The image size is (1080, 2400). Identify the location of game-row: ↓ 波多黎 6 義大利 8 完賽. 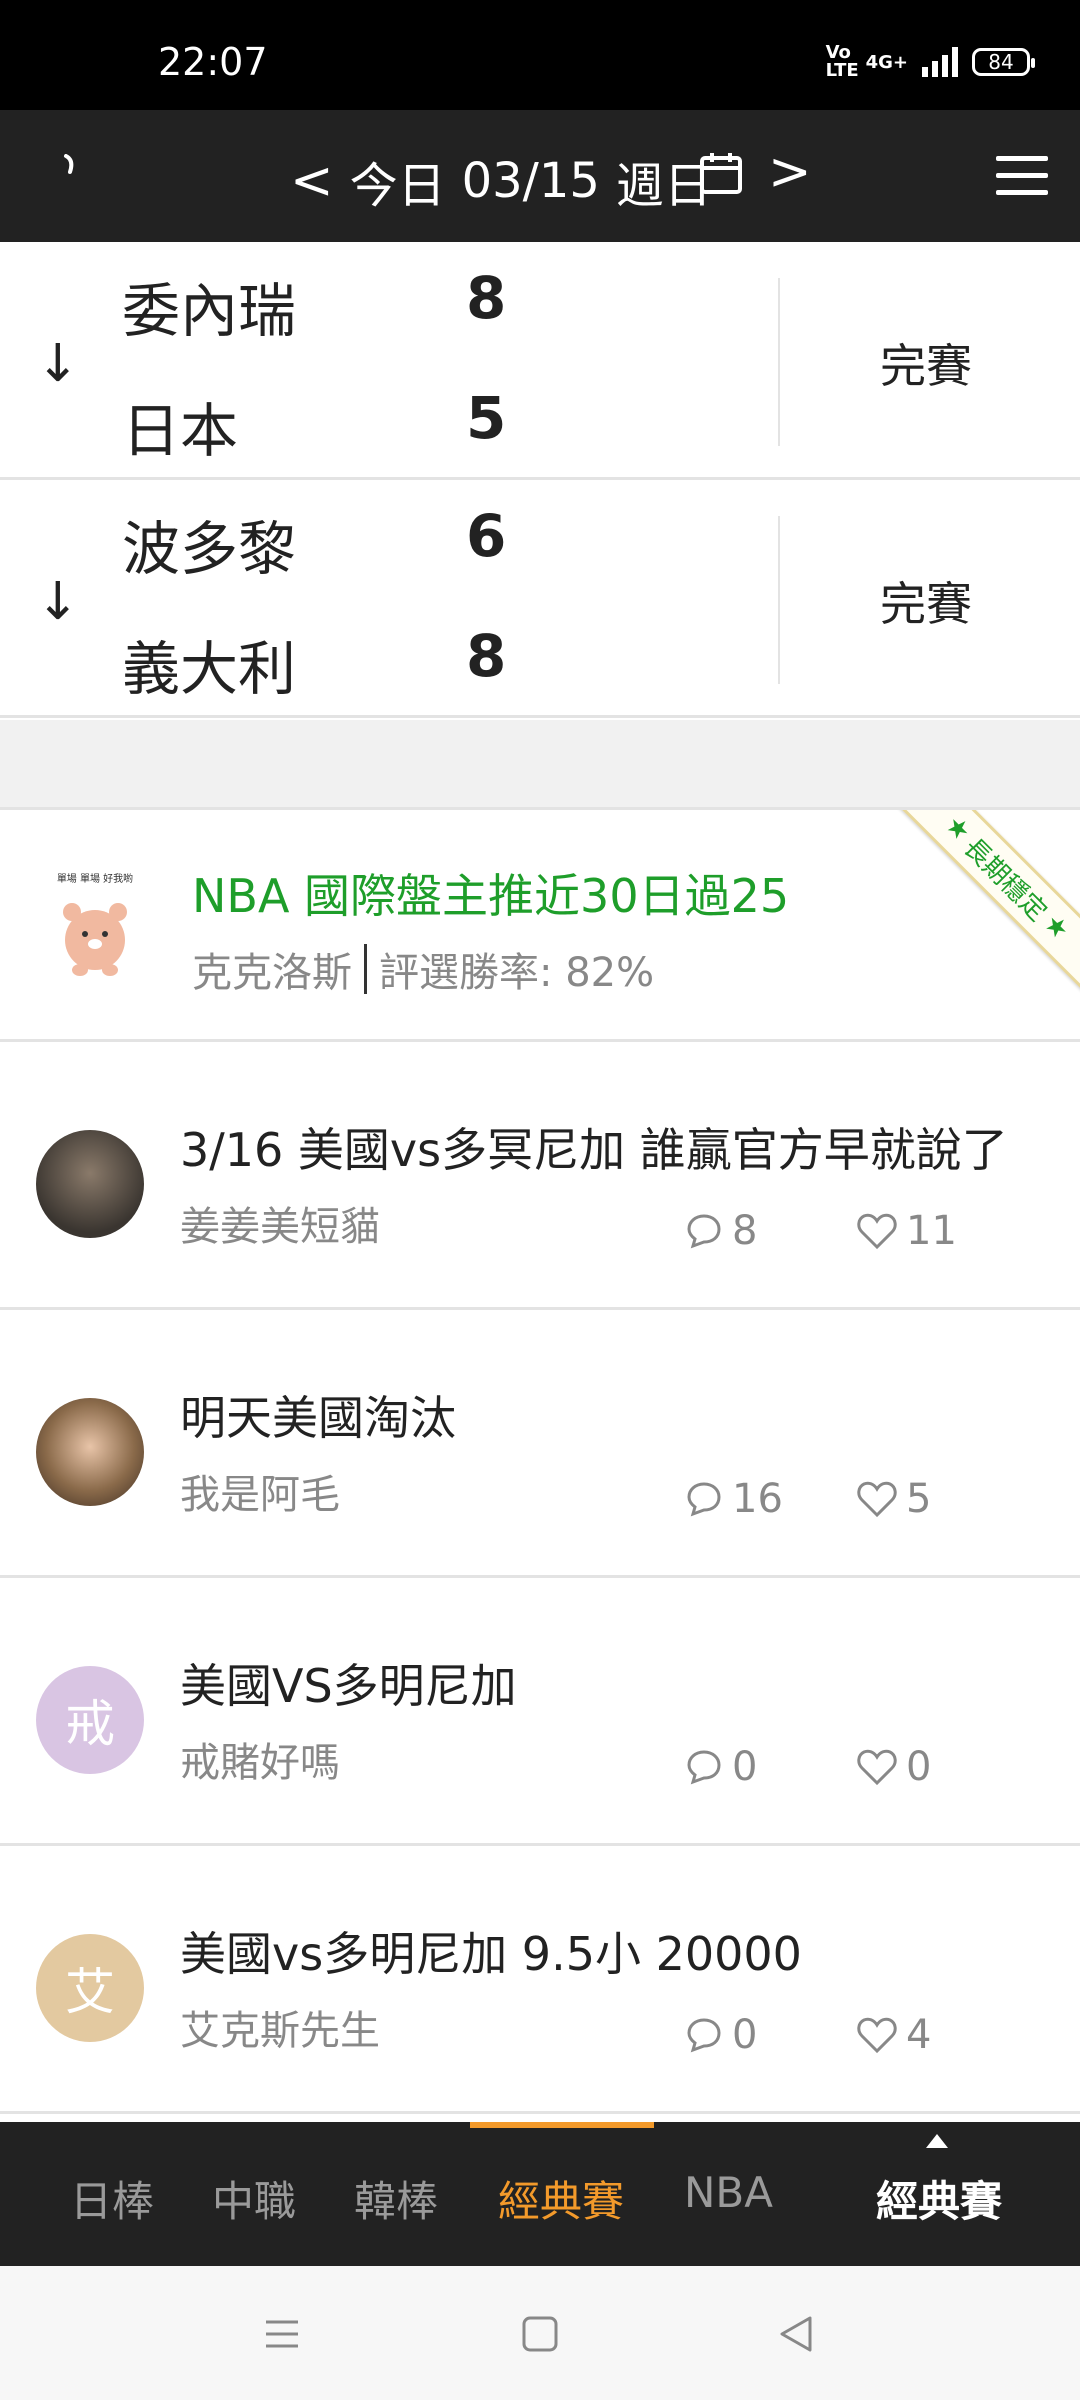
(540, 599).